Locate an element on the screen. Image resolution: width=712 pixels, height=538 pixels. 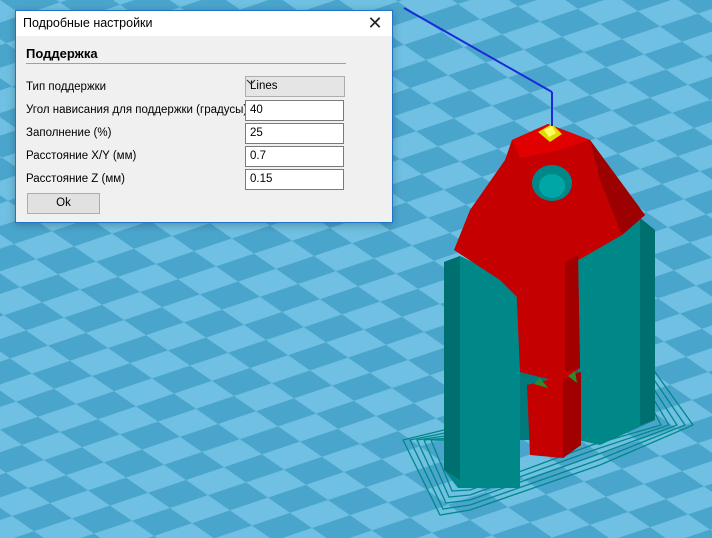
close-icon: ✕ is located at coordinates (375, 23).